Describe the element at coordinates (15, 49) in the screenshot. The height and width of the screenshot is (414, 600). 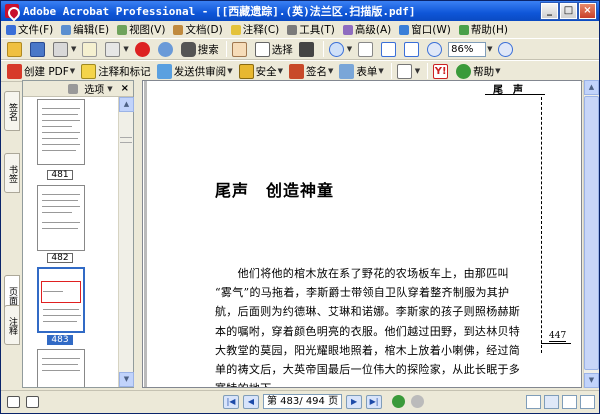
I see `open-button` at that location.